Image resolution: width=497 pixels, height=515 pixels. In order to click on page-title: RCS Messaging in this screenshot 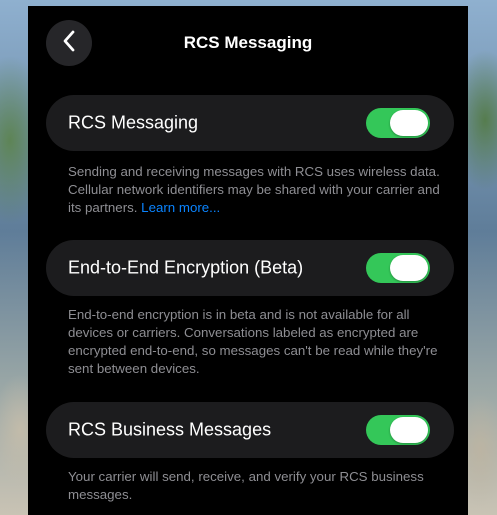, I will do `click(248, 42)`.